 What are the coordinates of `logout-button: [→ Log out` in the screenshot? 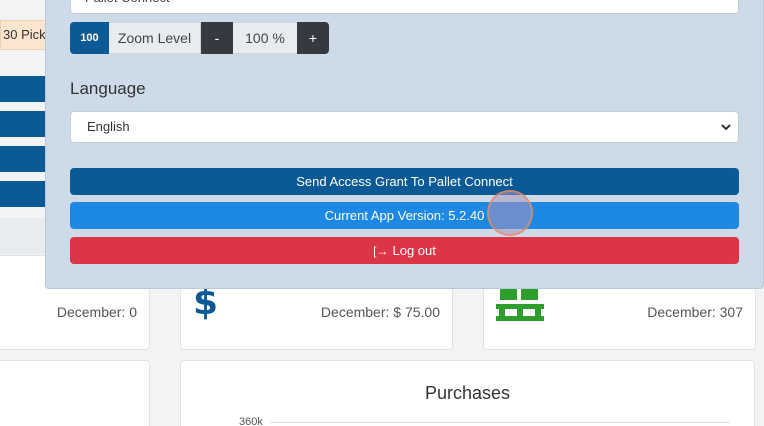 It's located at (404, 250).